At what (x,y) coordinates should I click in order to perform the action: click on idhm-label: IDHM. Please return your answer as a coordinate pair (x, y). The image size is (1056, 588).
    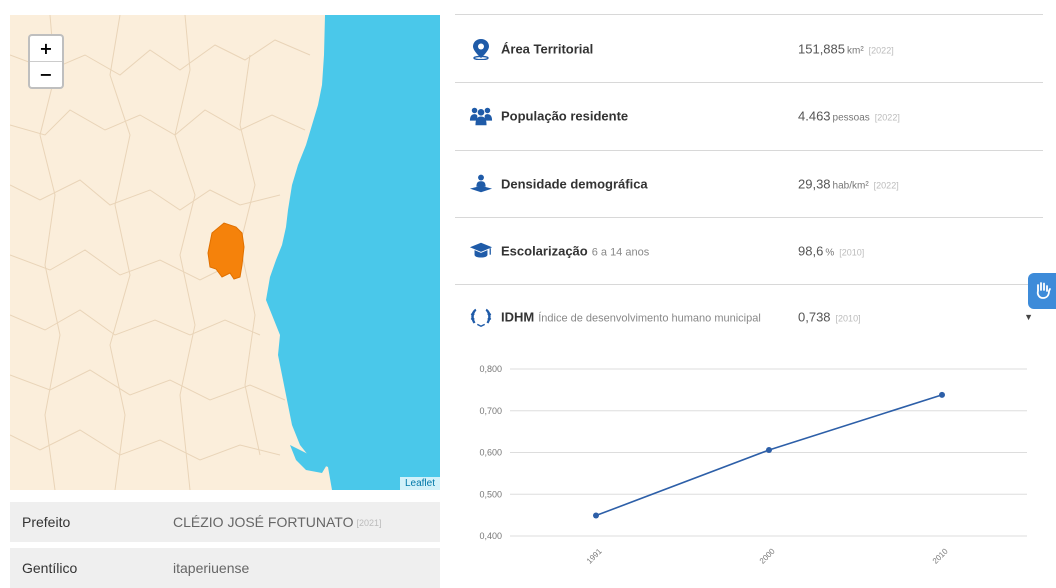
    Looking at the image, I should click on (518, 317).